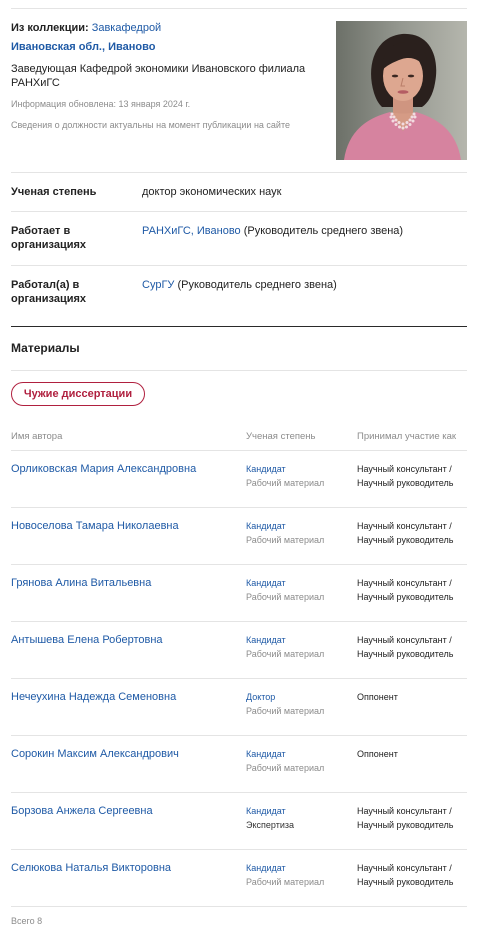 Image resolution: width=484 pixels, height=931 pixels. I want to click on author-cell: Сорокин Максим Александрович, so click(128, 769).